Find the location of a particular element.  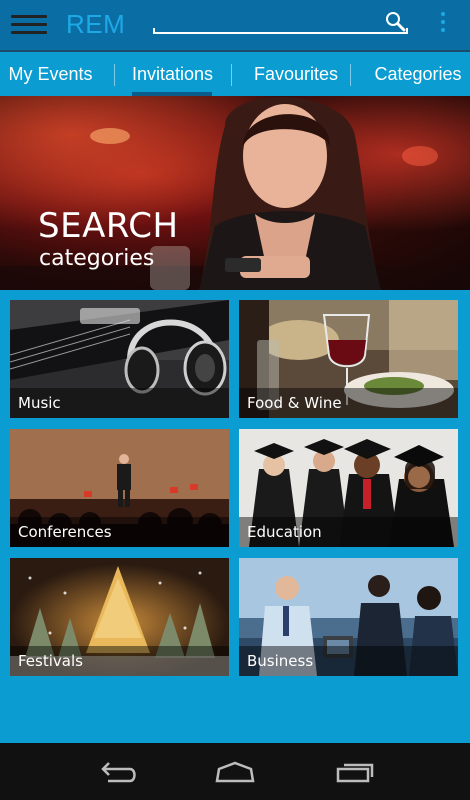

category-label: Conferences is located at coordinates (65, 532).